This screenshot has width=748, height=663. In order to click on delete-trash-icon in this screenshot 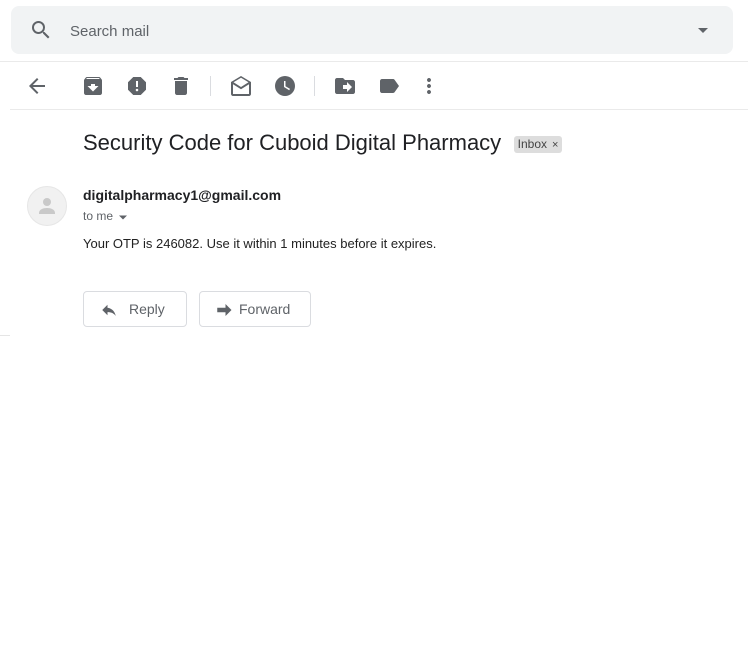, I will do `click(181, 86)`.